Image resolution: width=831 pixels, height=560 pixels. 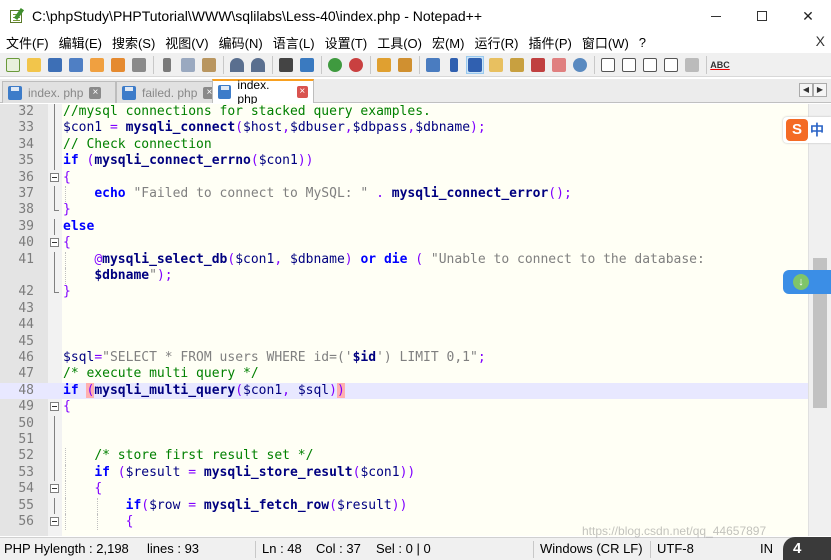 What do you see at coordinates (240, 42) in the screenshot?
I see `menu-encoding: 编码(N)` at bounding box center [240, 42].